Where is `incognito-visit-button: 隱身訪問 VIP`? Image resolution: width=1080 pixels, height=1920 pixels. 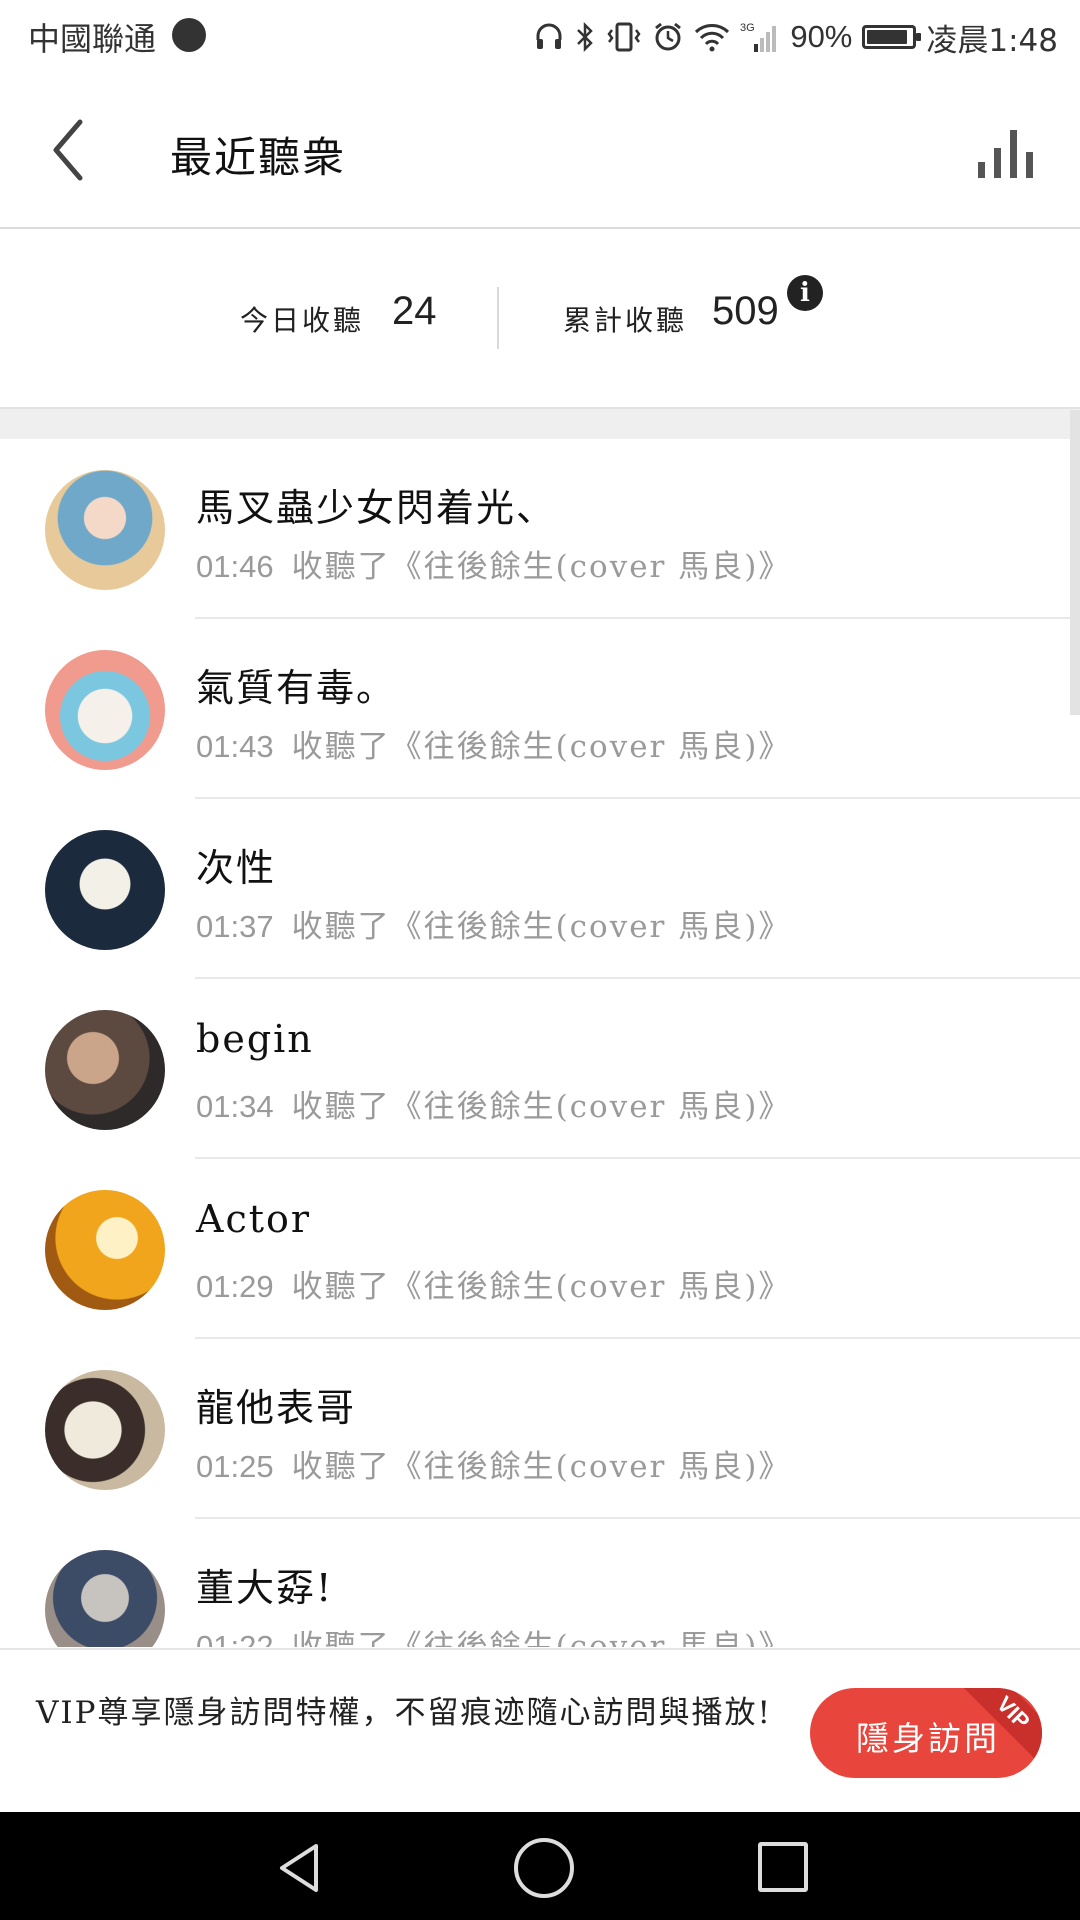
incognito-visit-button: 隱身訪問 VIP is located at coordinates (926, 1733).